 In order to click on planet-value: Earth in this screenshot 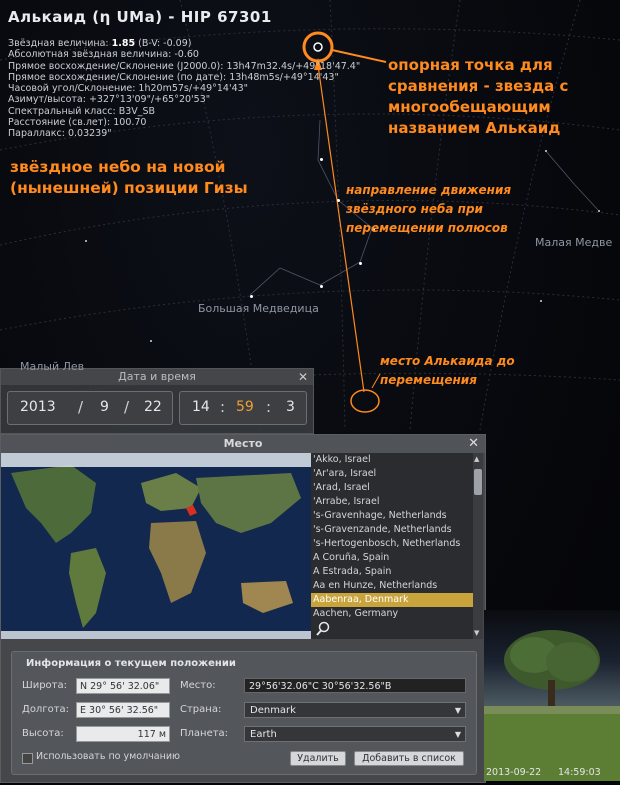, I will do `click(263, 734)`.